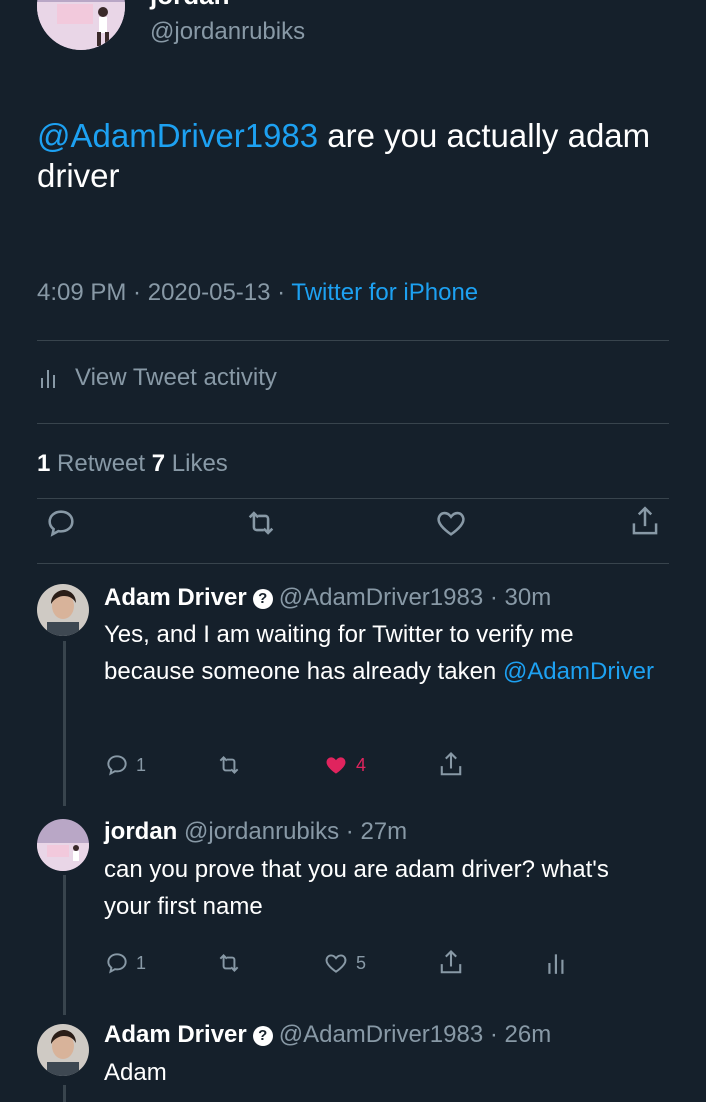 This screenshot has height=1102, width=706. Describe the element at coordinates (261, 831) in the screenshot. I see `reply-author-handle: @jordanrubiks` at that location.